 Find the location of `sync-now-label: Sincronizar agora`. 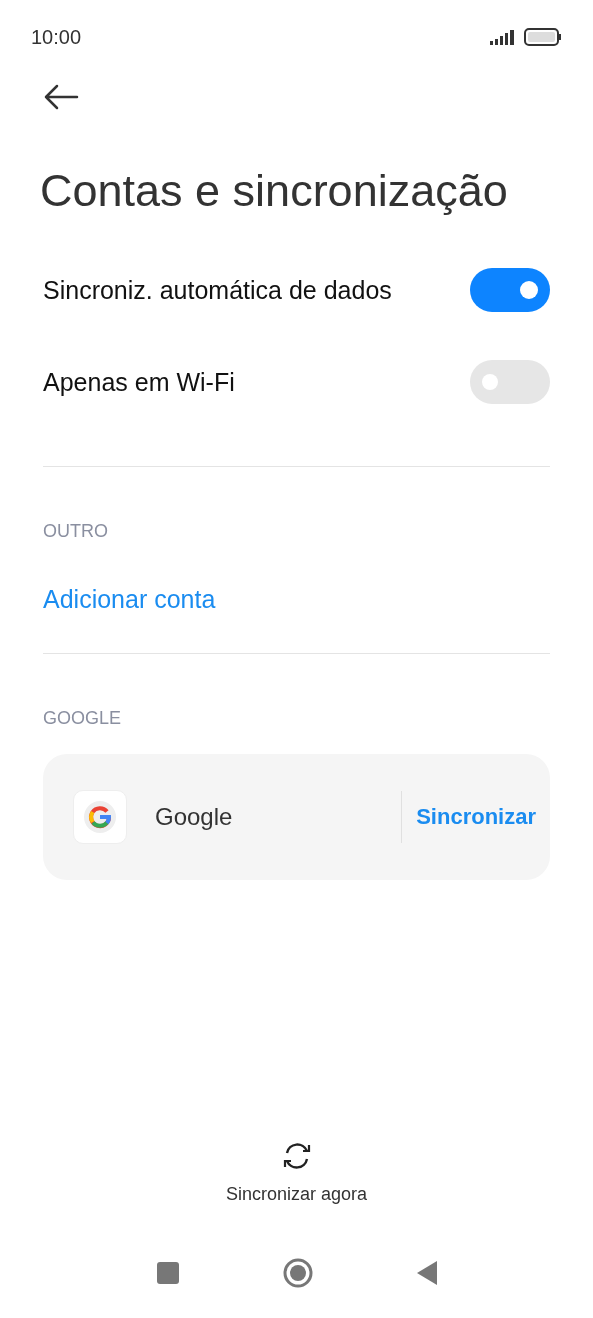

sync-now-label: Sincronizar agora is located at coordinates (296, 1194).